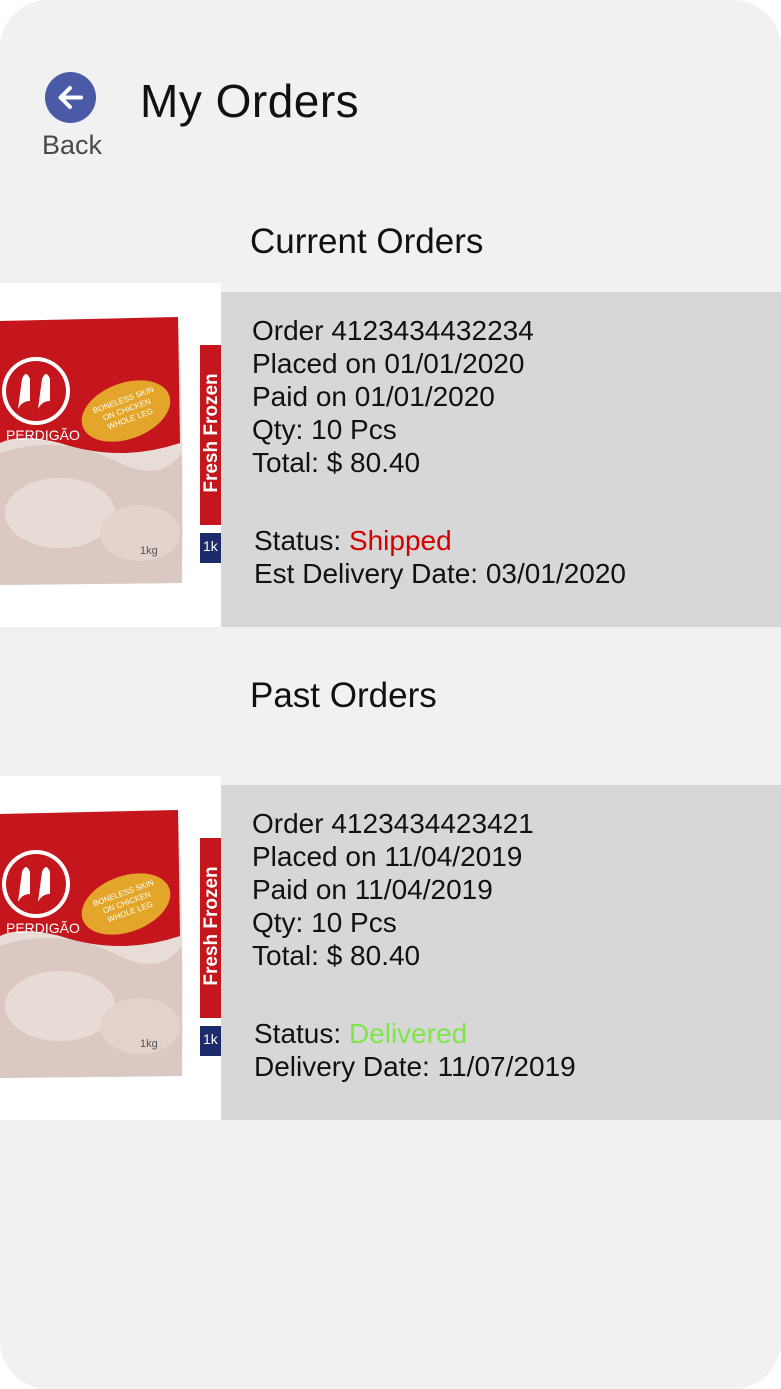  I want to click on delivery-date: Delivery Date: 11/07/2019, so click(415, 1066).